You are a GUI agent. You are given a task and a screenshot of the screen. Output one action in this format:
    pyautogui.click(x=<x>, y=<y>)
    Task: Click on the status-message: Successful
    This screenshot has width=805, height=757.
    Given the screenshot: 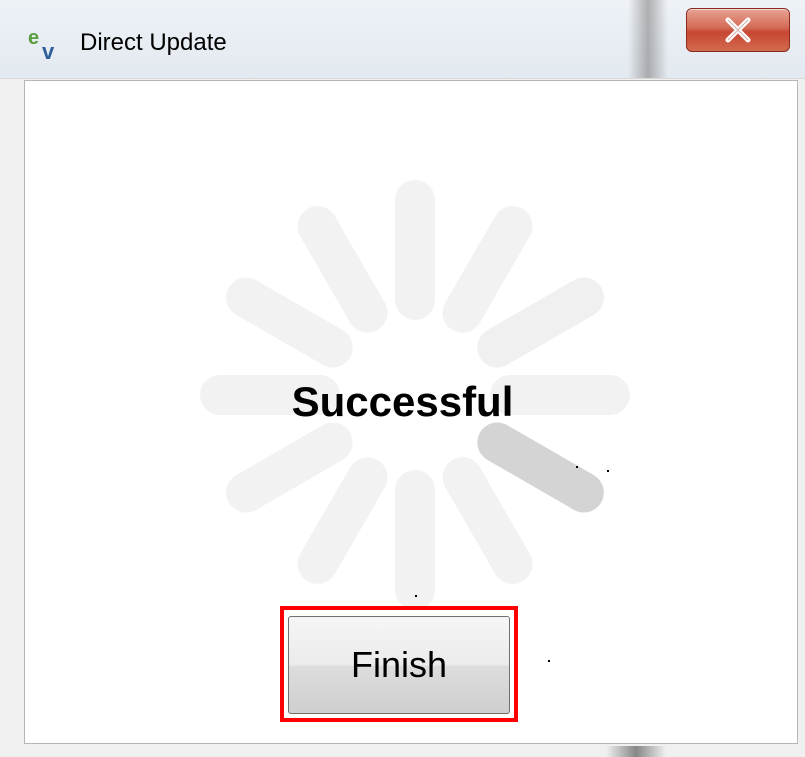 What is the action you would take?
    pyautogui.click(x=402, y=401)
    